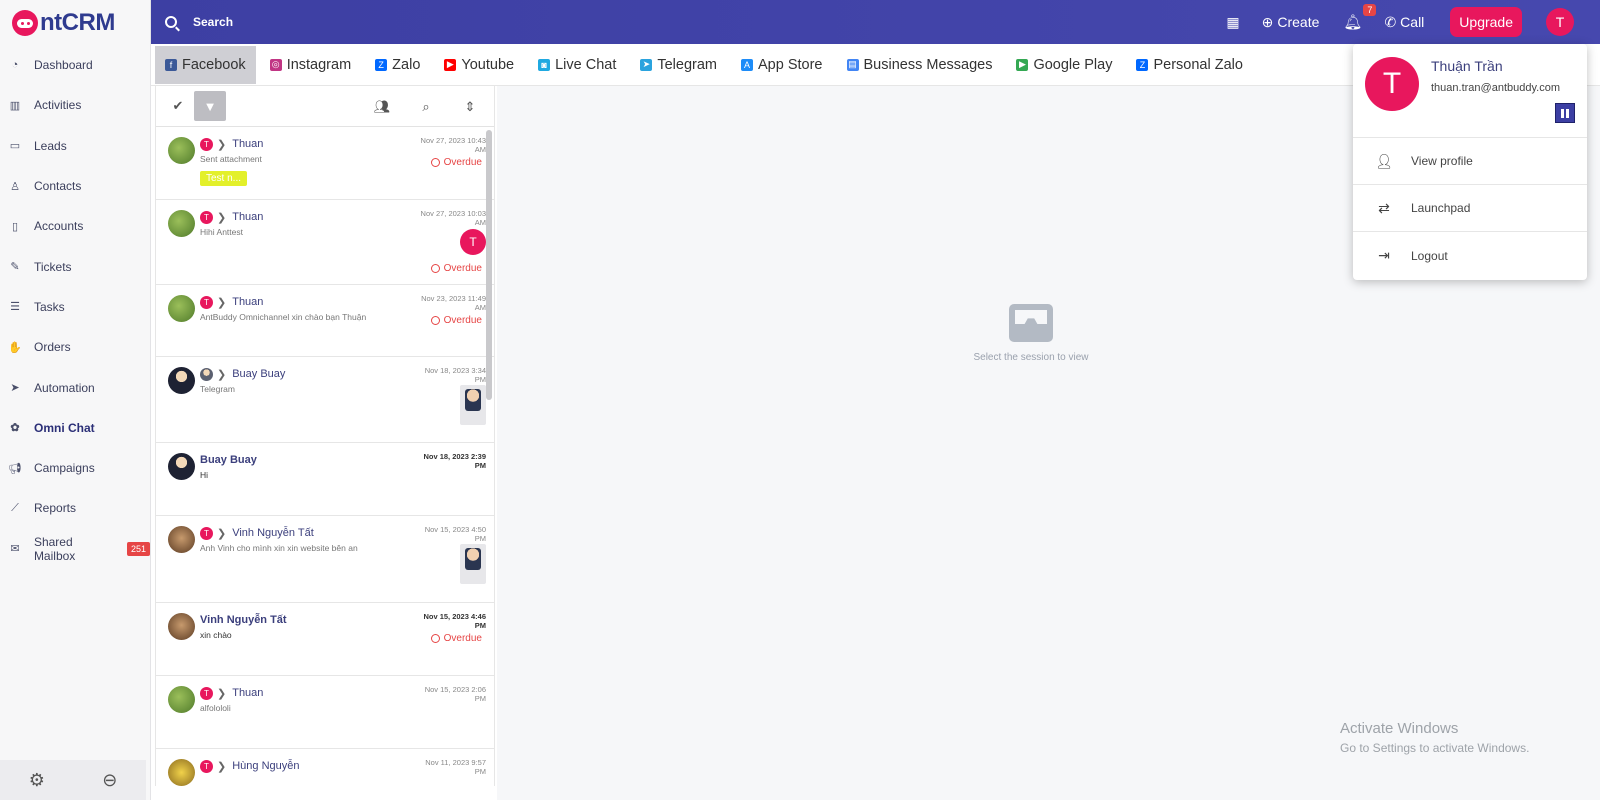  I want to click on calendar-icon: ▦, so click(1232, 22).